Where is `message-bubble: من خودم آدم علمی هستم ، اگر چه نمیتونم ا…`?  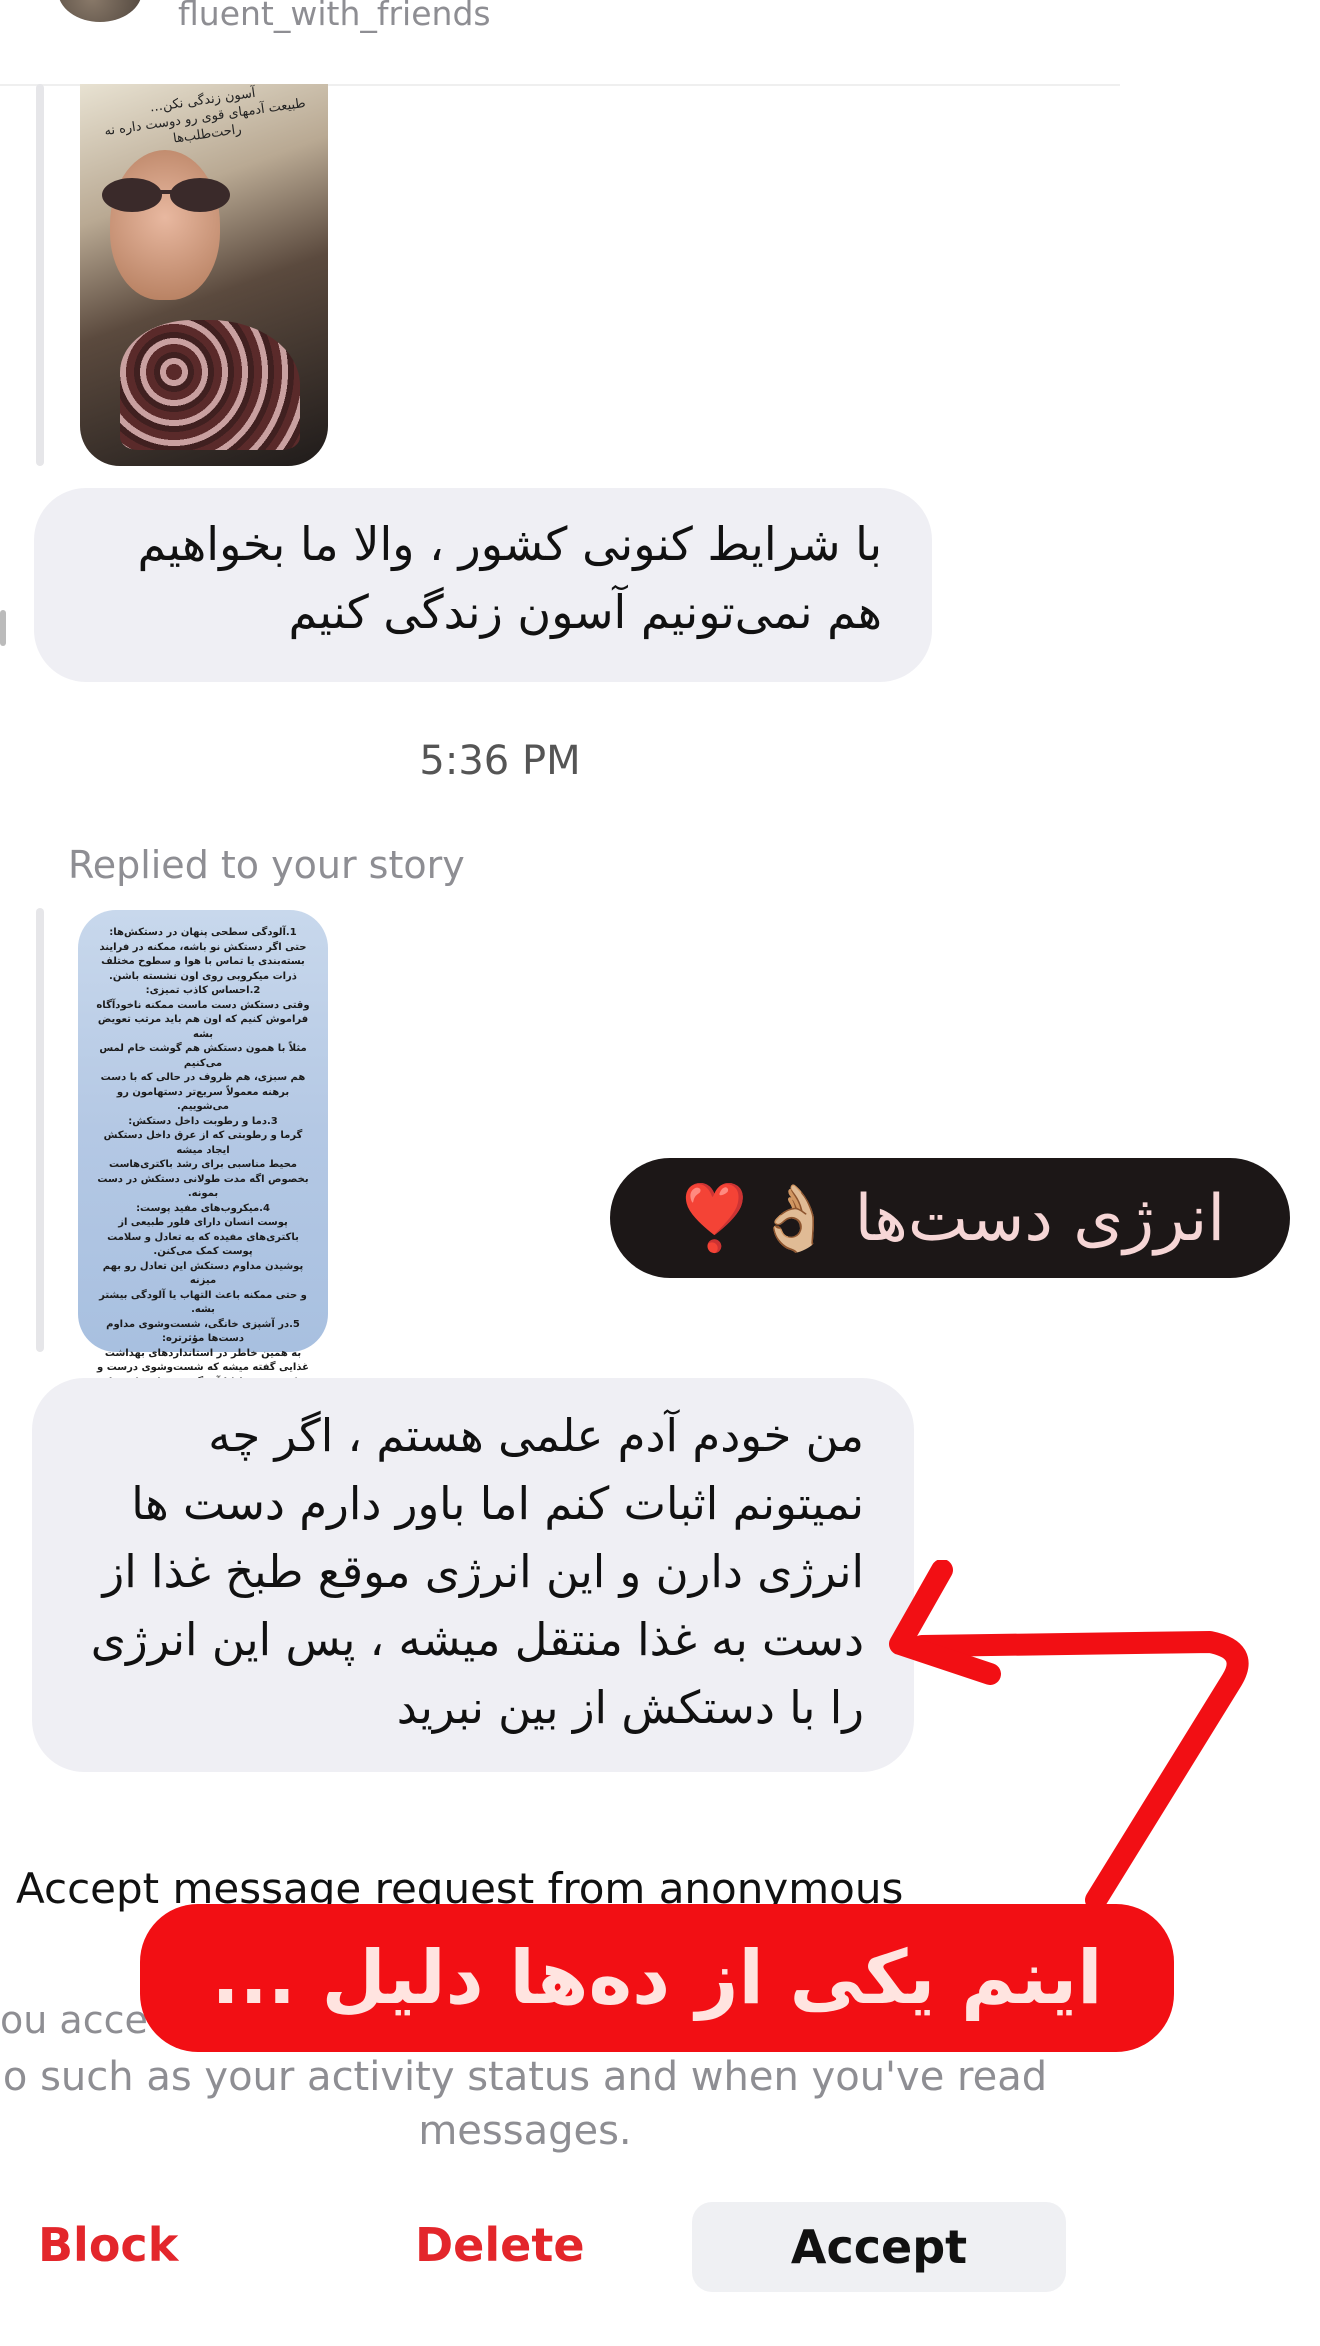 message-bubble: من خودم آدم علمی هستم ، اگر چه نمیتونم ا… is located at coordinates (473, 1575).